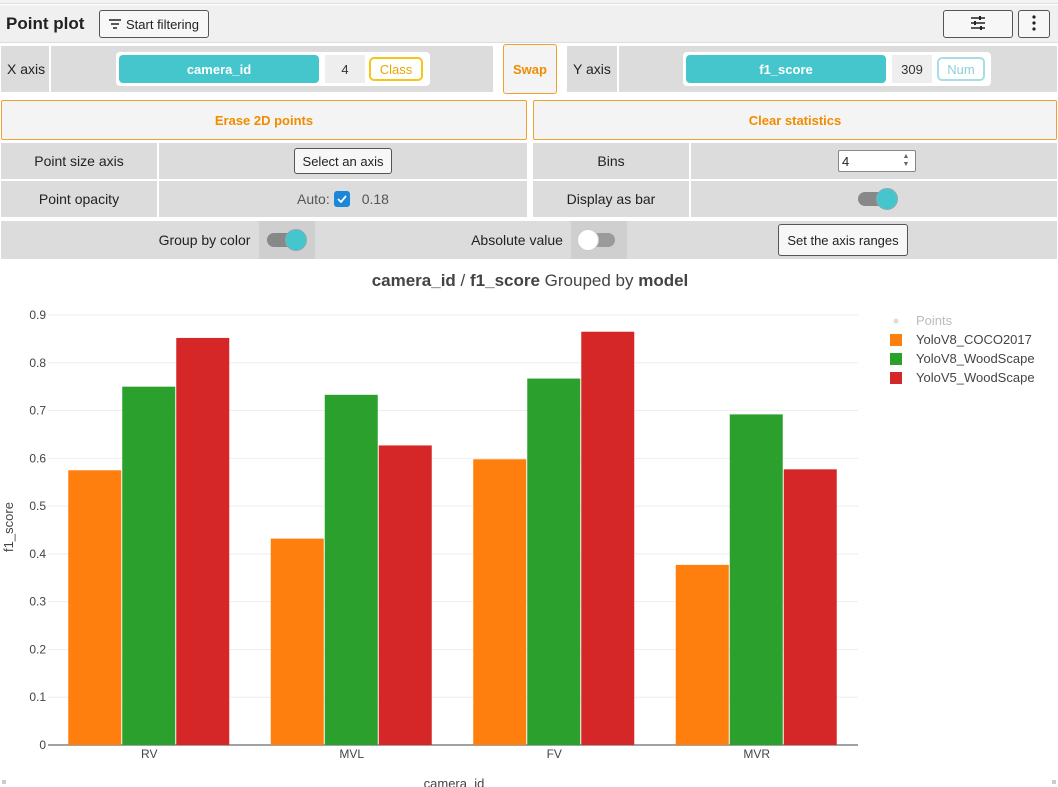 This screenshot has width=1058, height=787. What do you see at coordinates (37, 363) in the screenshot?
I see `y-tick-label: 0.8` at bounding box center [37, 363].